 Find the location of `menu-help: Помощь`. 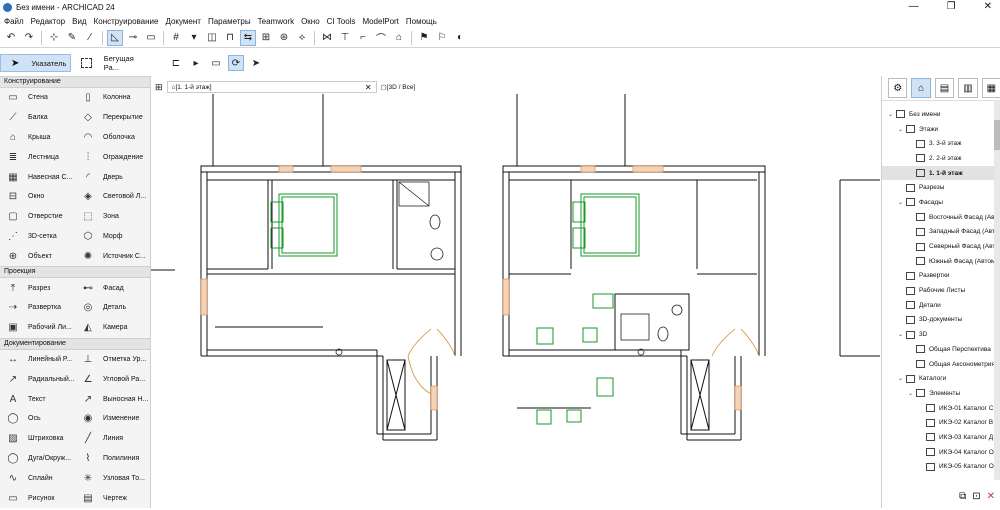

menu-help: Помощь is located at coordinates (421, 21).